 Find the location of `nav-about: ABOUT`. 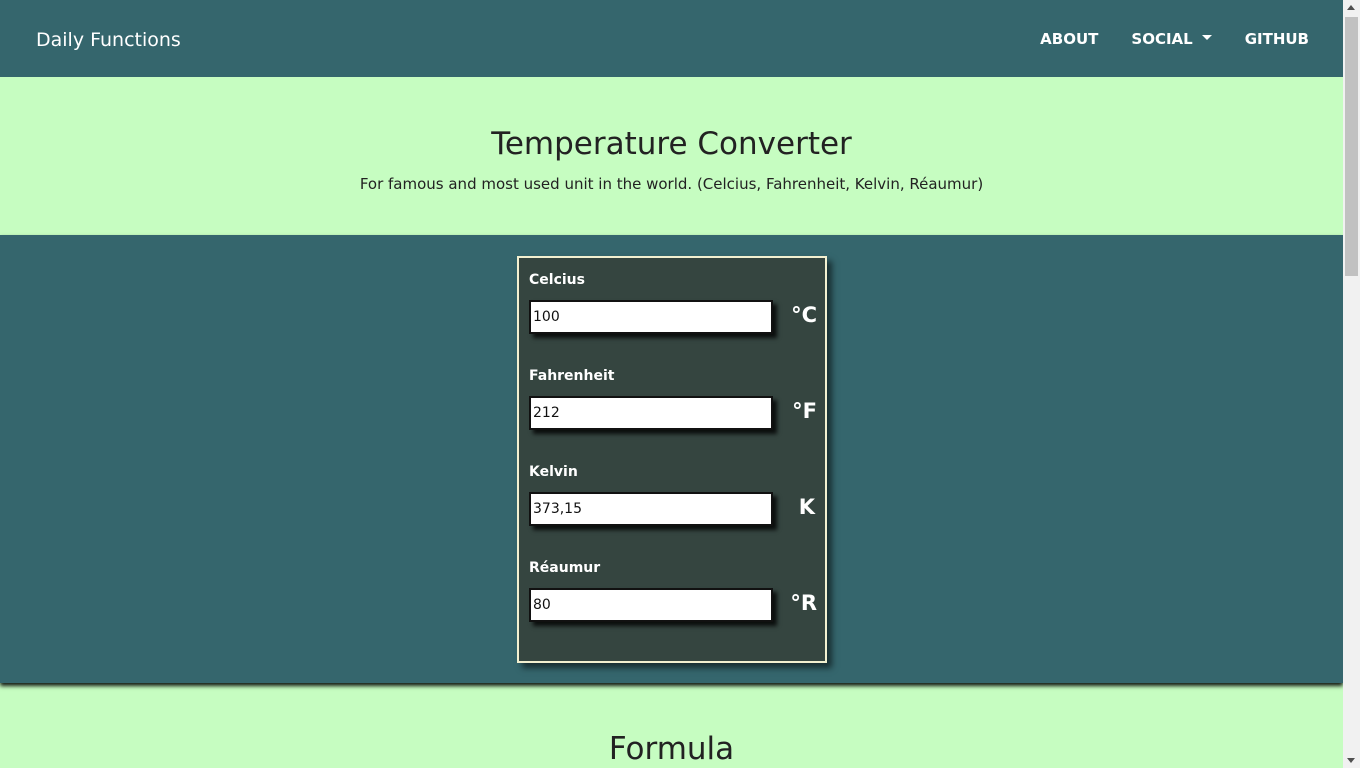

nav-about: ABOUT is located at coordinates (1069, 39).